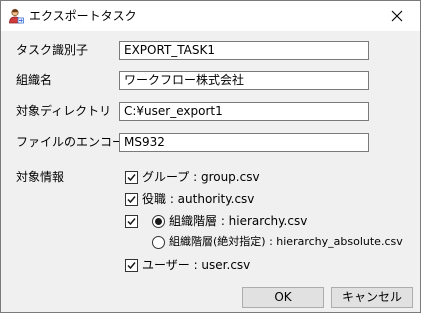  Describe the element at coordinates (198, 199) in the screenshot. I see `authority-label: 役職 : authority.csv` at that location.